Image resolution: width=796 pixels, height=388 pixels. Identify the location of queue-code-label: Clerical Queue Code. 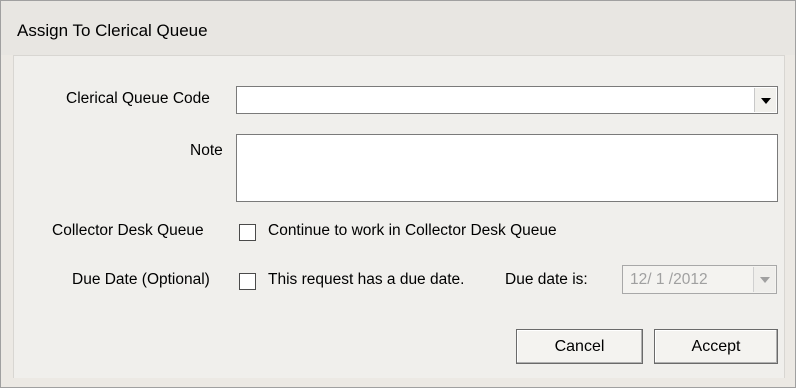
(138, 98).